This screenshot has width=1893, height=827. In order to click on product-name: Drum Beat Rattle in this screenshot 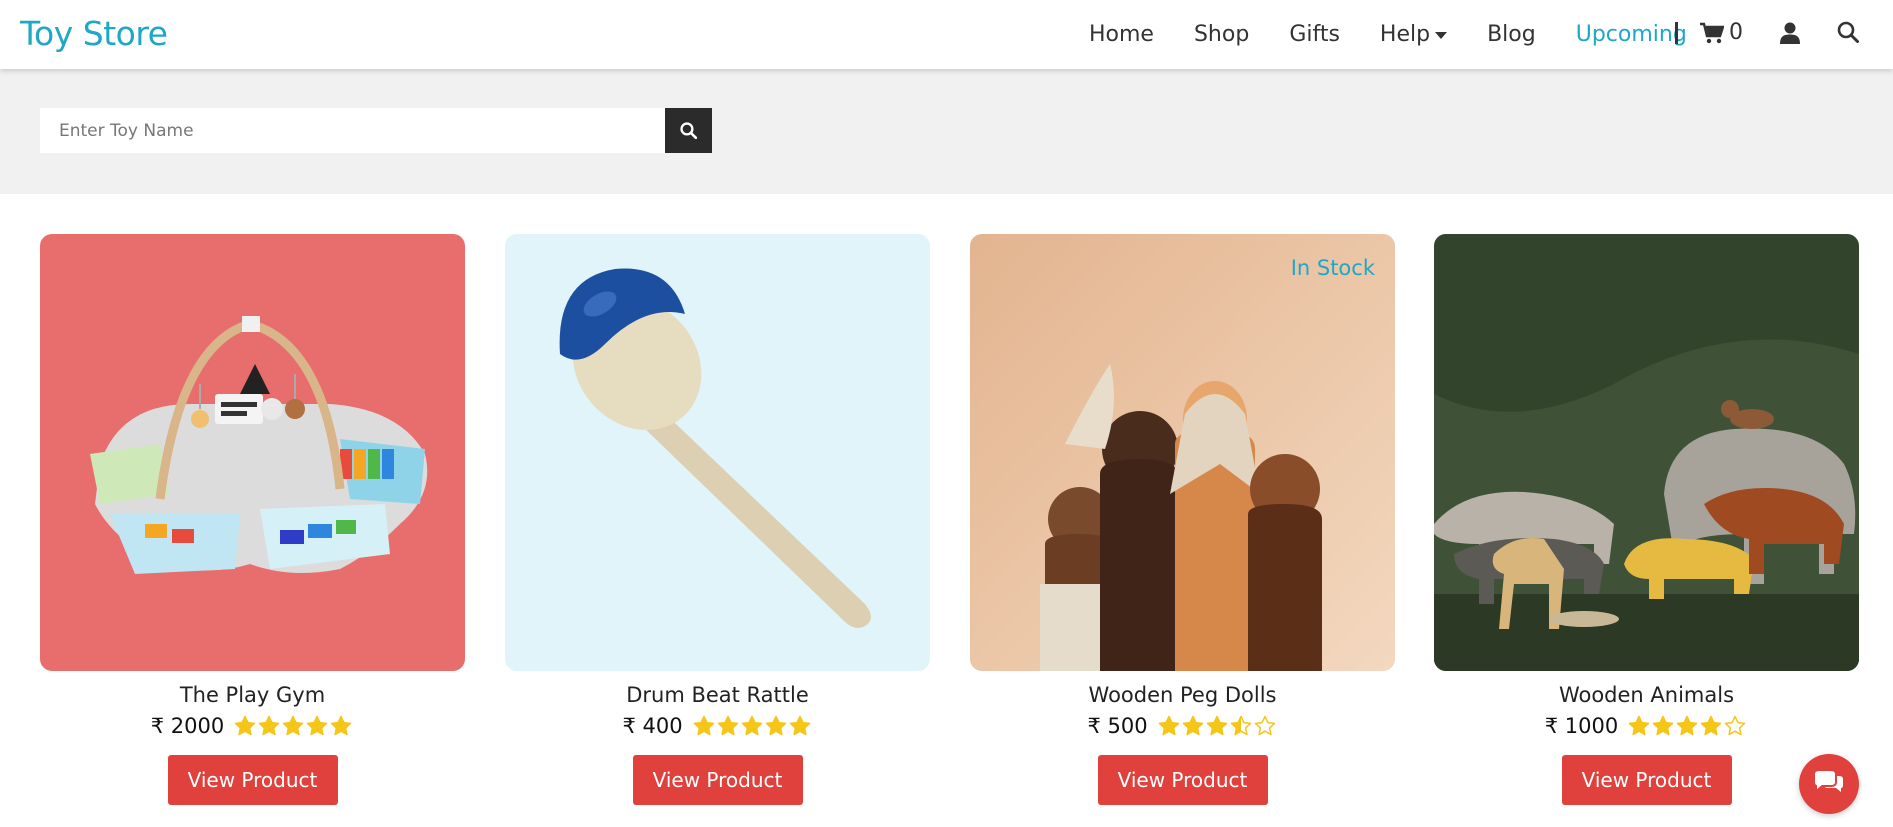, I will do `click(717, 695)`.